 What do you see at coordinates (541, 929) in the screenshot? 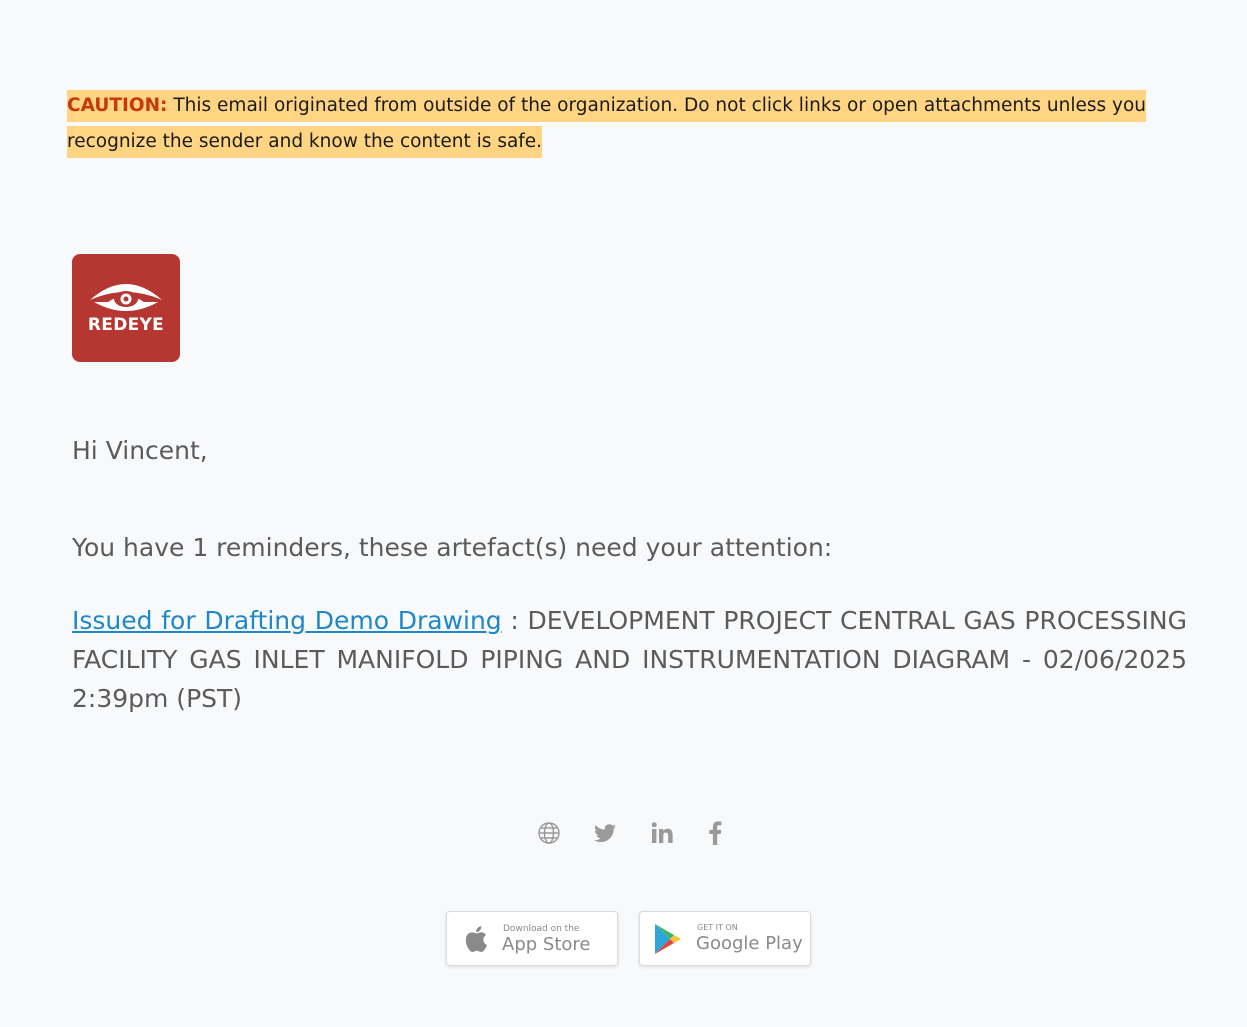
I see `app-store-small-text: Download on the` at bounding box center [541, 929].